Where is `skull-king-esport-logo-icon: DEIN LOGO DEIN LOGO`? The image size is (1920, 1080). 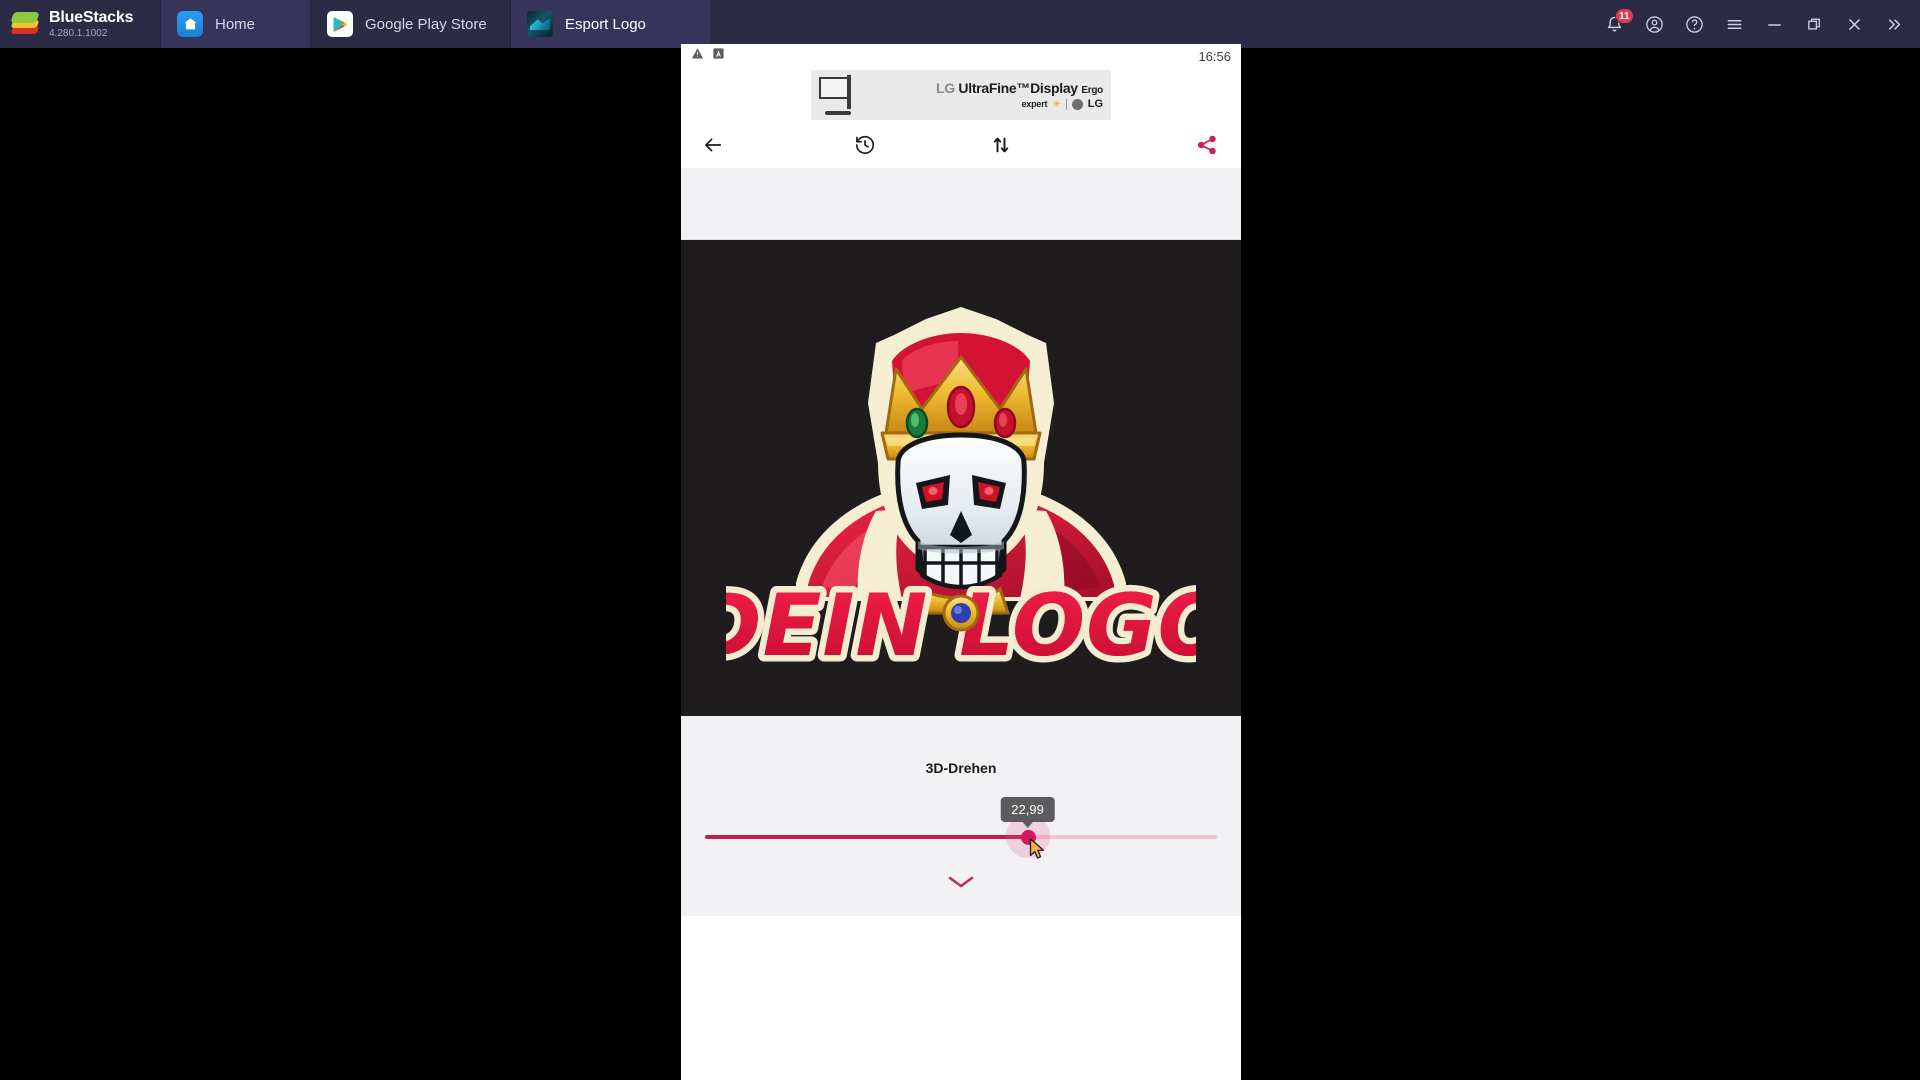 skull-king-esport-logo-icon: DEIN LOGO DEIN LOGO is located at coordinates (960, 483).